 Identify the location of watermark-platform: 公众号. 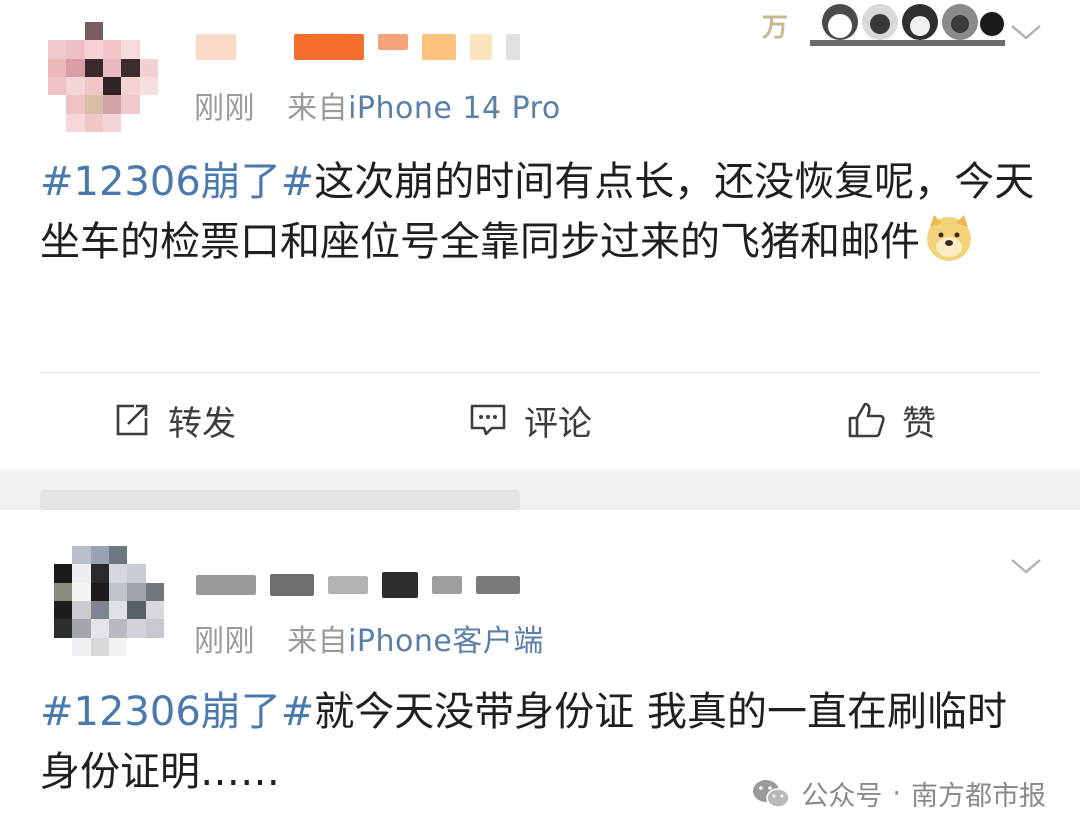
(842, 796).